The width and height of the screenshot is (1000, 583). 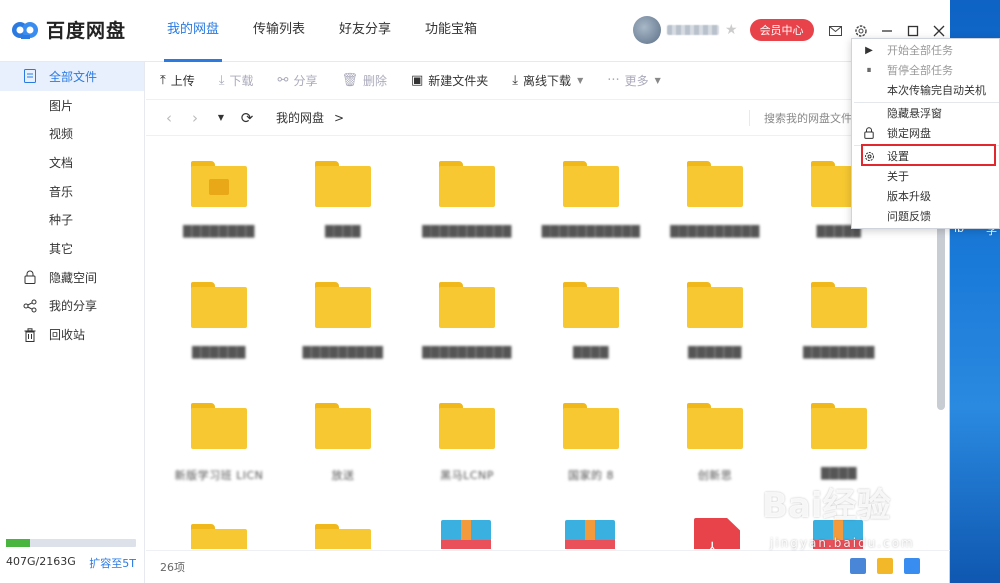 I want to click on menu-item-feedback: 问题反馈, so click(x=926, y=216).